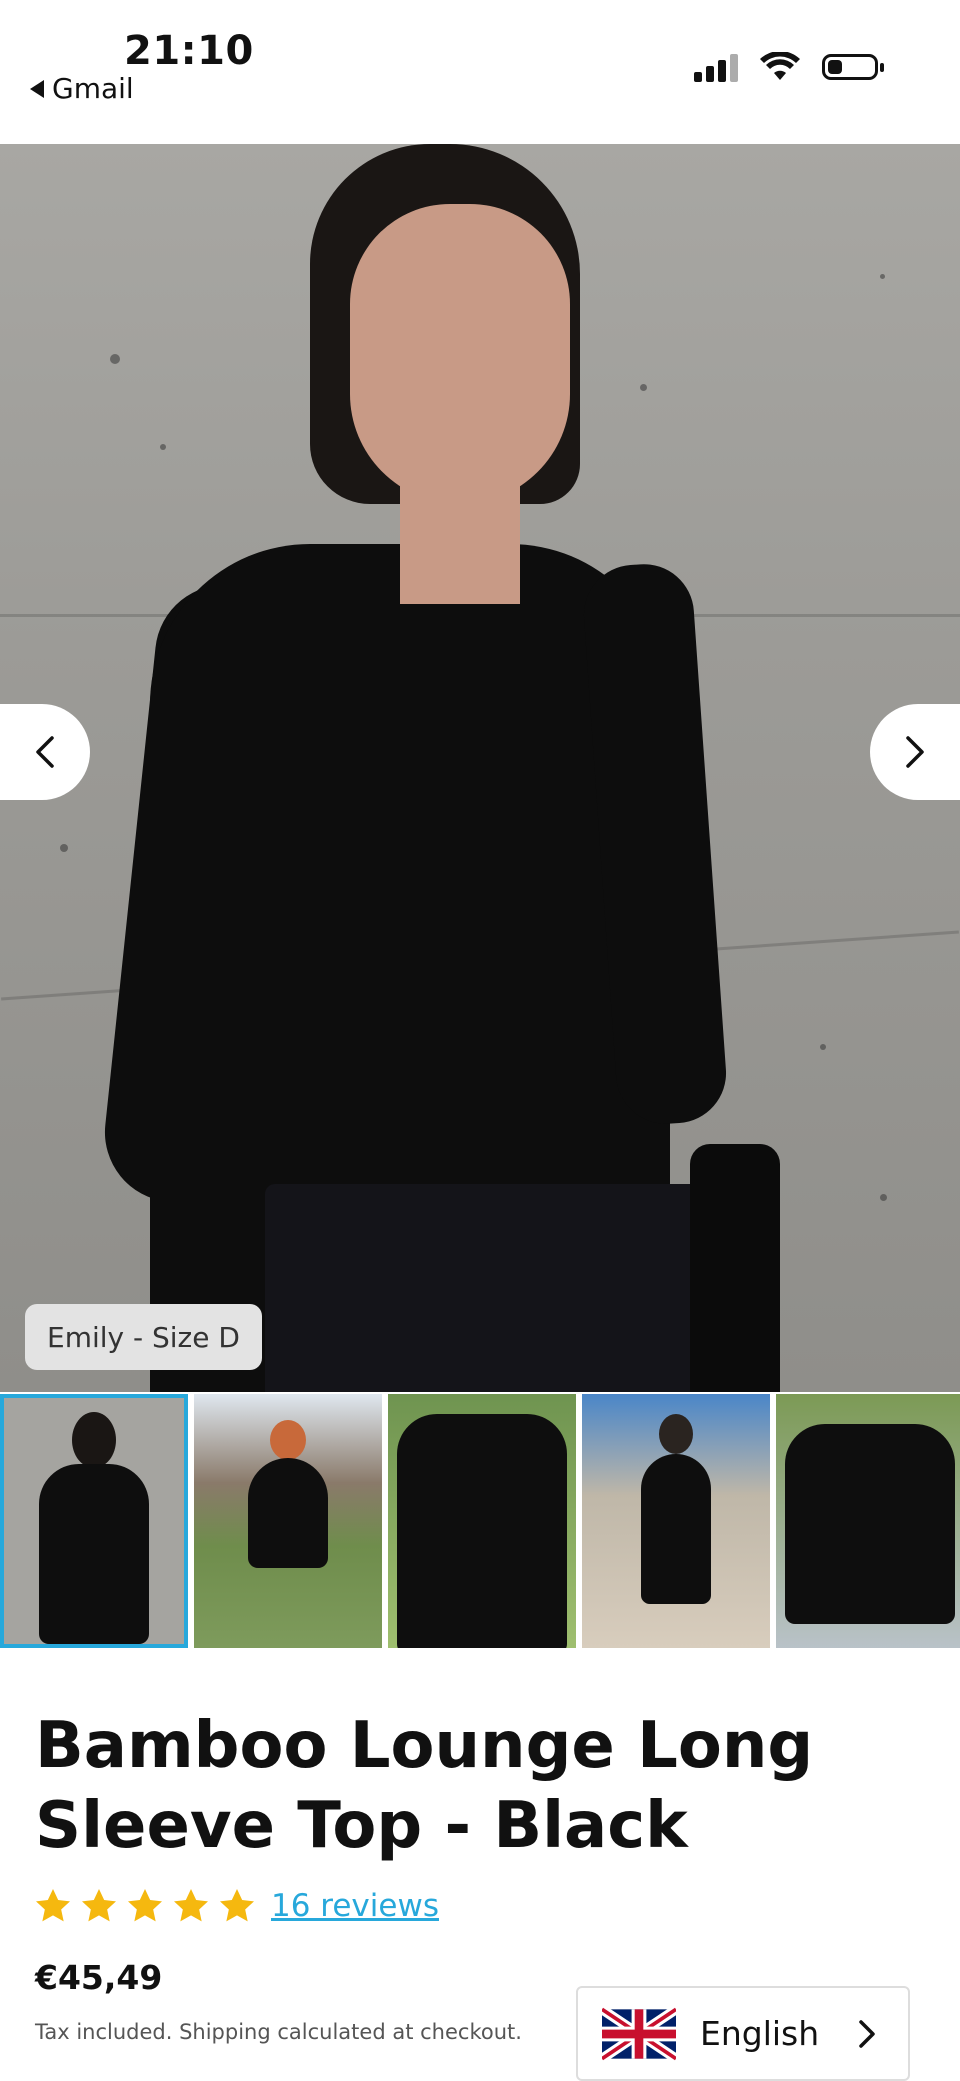 Image resolution: width=960 pixels, height=2081 pixels. I want to click on previous-image-button, so click(45, 752).